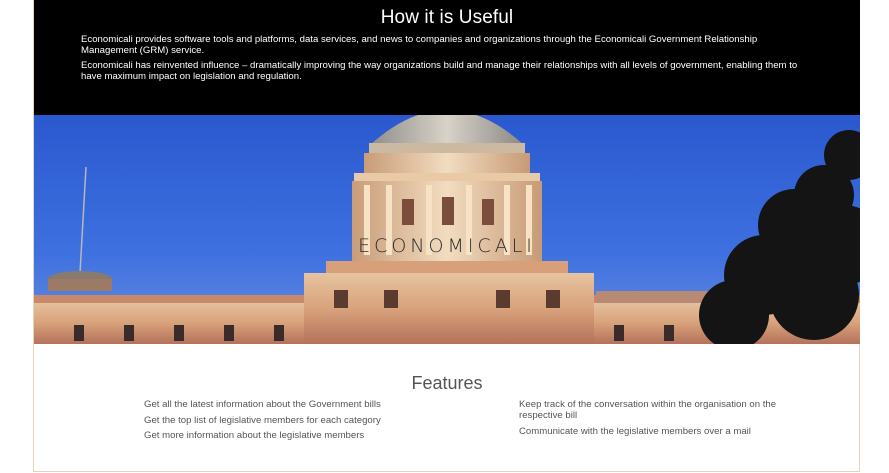 Image resolution: width=889 pixels, height=473 pixels. I want to click on features-title: Features, so click(447, 383).